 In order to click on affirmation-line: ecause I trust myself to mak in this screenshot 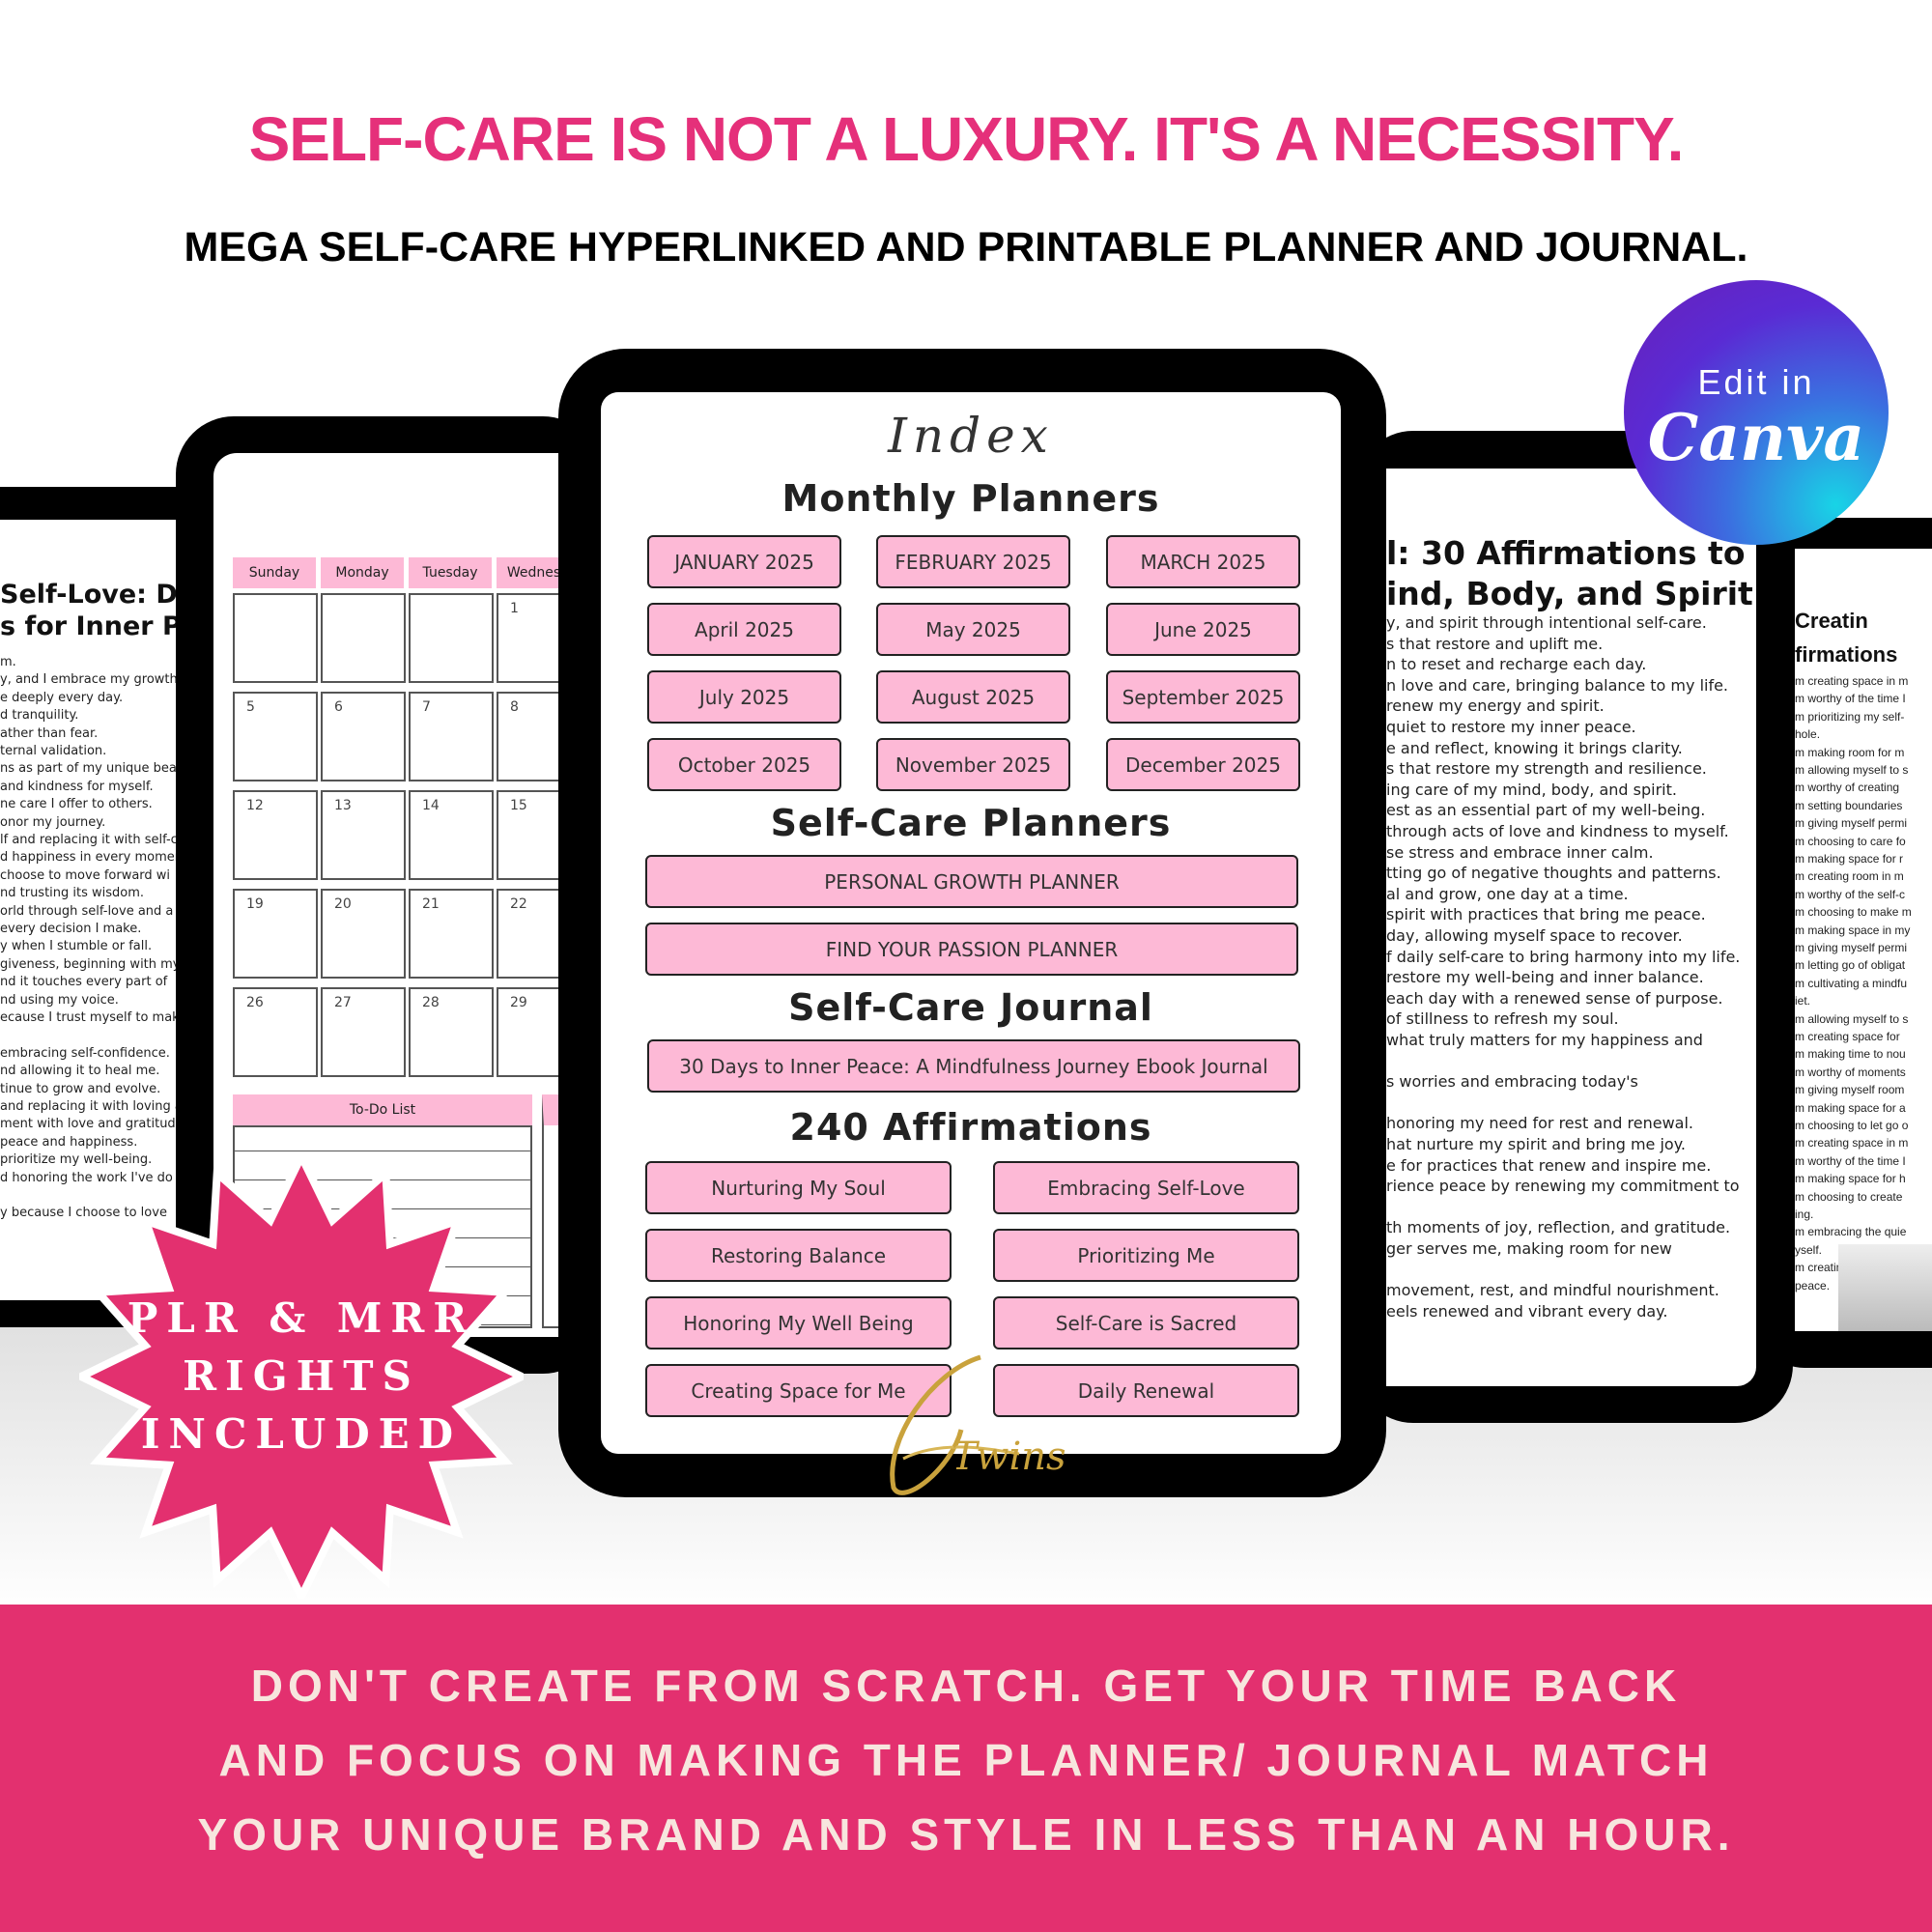, I will do `click(88, 1018)`.